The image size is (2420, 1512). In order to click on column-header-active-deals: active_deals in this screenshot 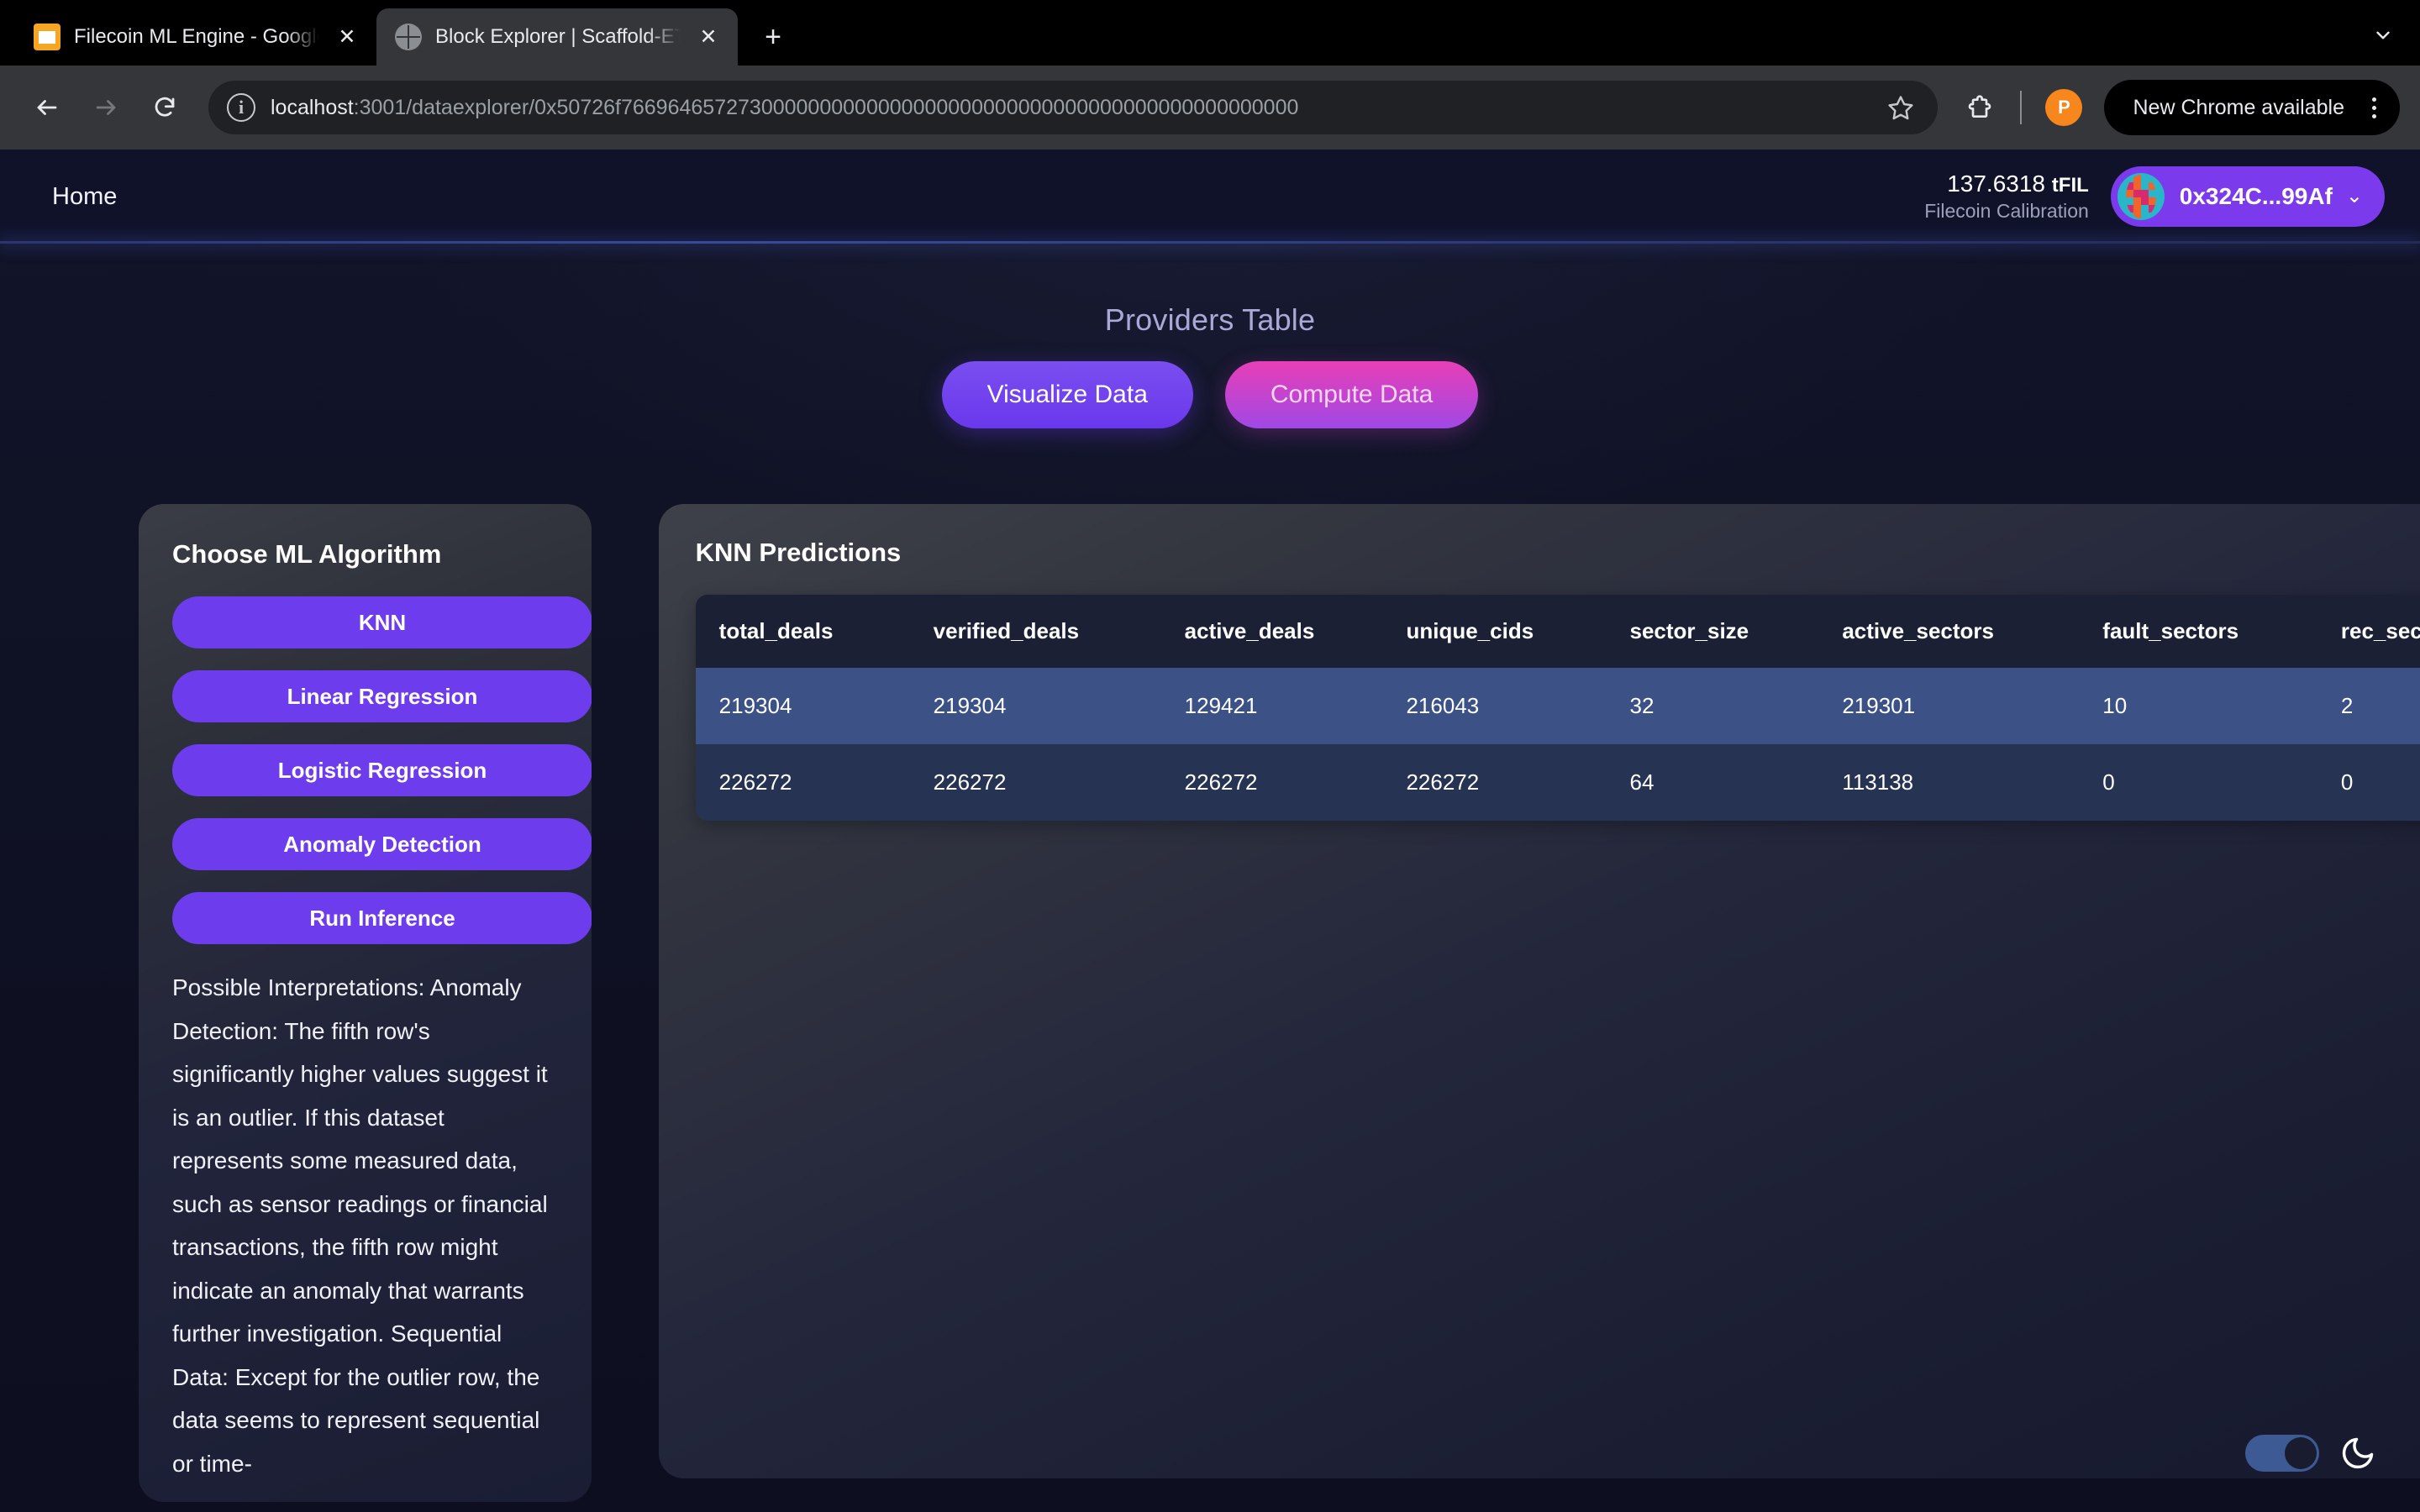, I will do `click(1271, 631)`.